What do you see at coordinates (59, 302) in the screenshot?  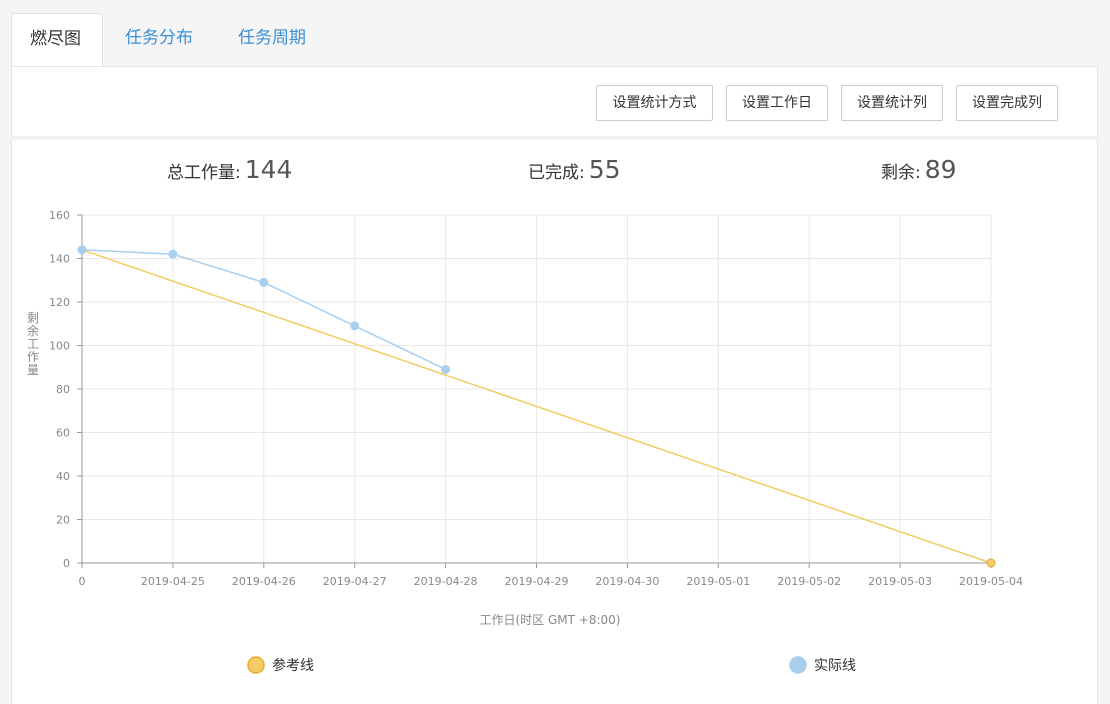 I see `y-tick-label: 120` at bounding box center [59, 302].